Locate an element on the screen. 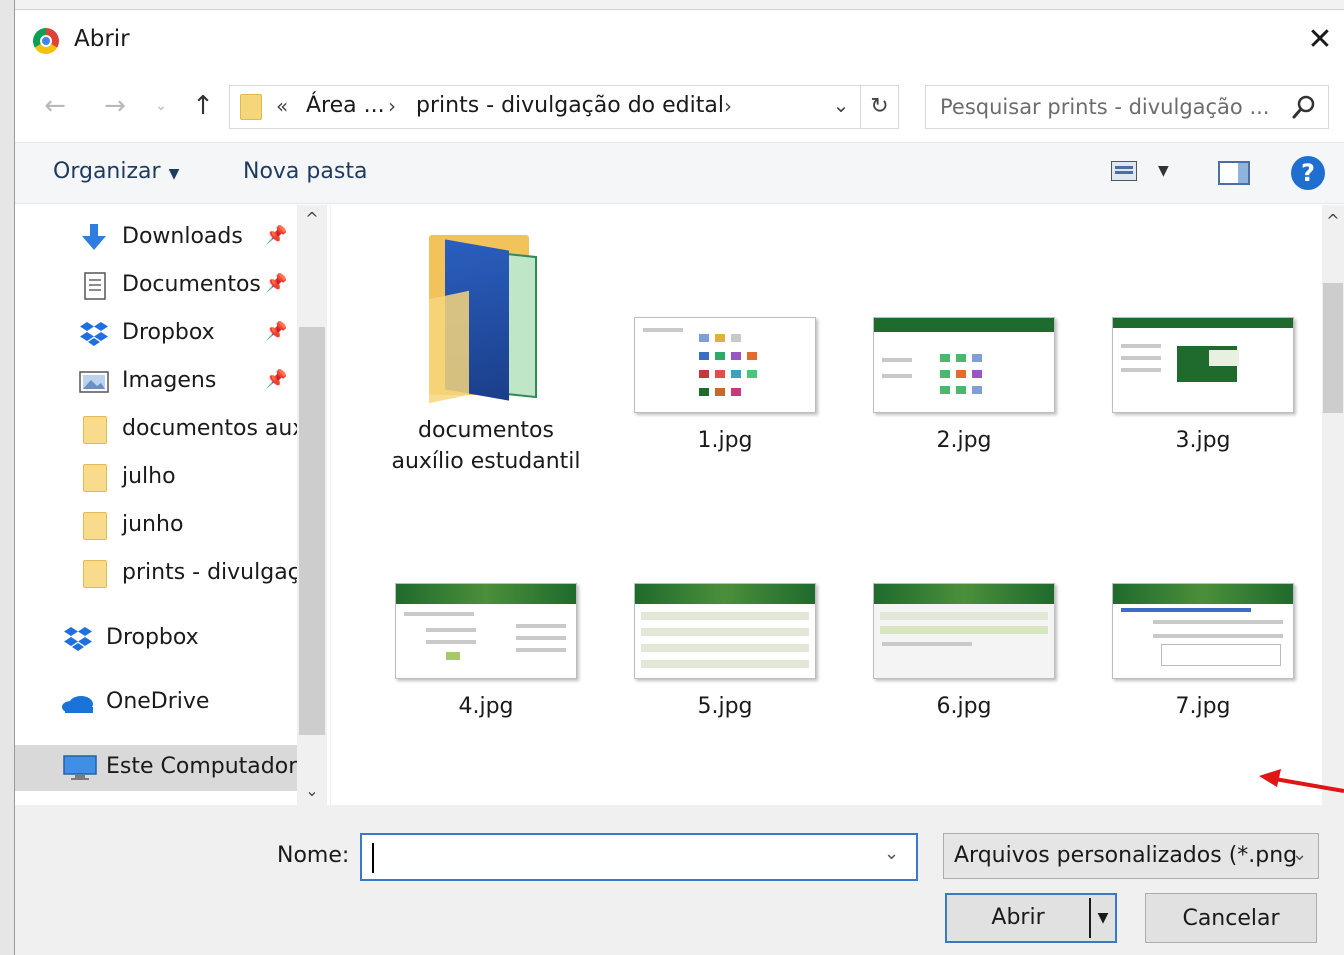 Image resolution: width=1344 pixels, height=955 pixels. file-name: 5.jpg is located at coordinates (725, 706).